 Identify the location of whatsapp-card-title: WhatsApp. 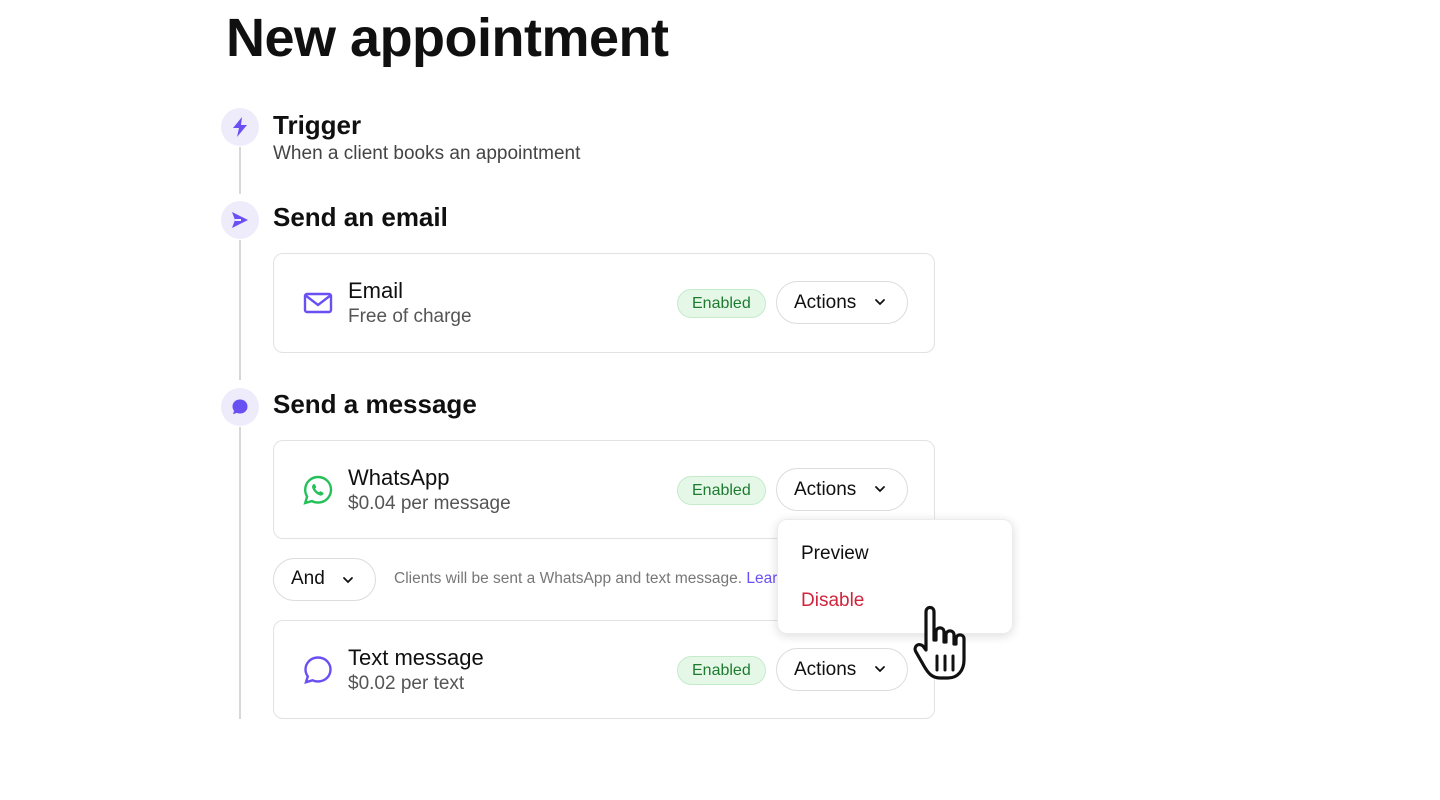
(399, 477).